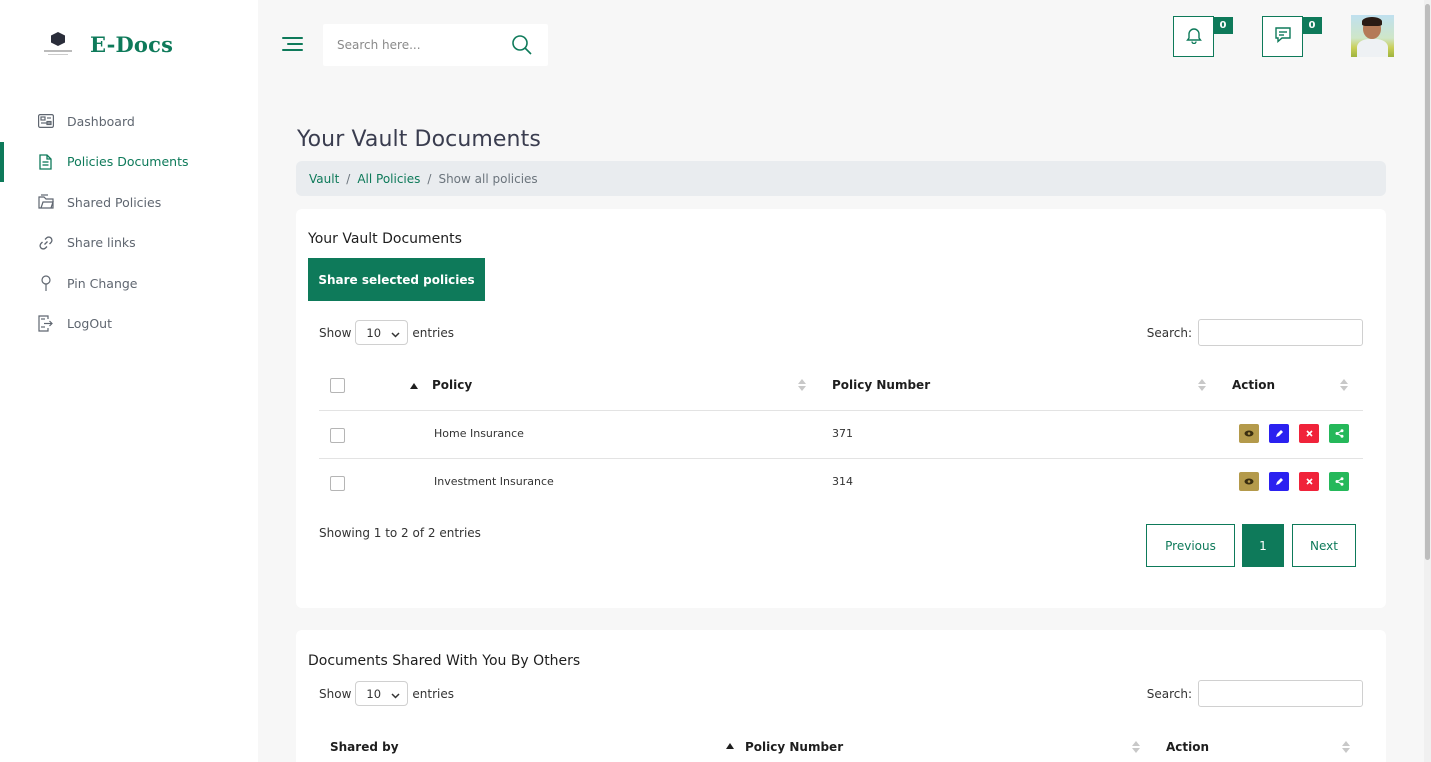  What do you see at coordinates (102, 283) in the screenshot?
I see `sidebar-item-label: Pin Change` at bounding box center [102, 283].